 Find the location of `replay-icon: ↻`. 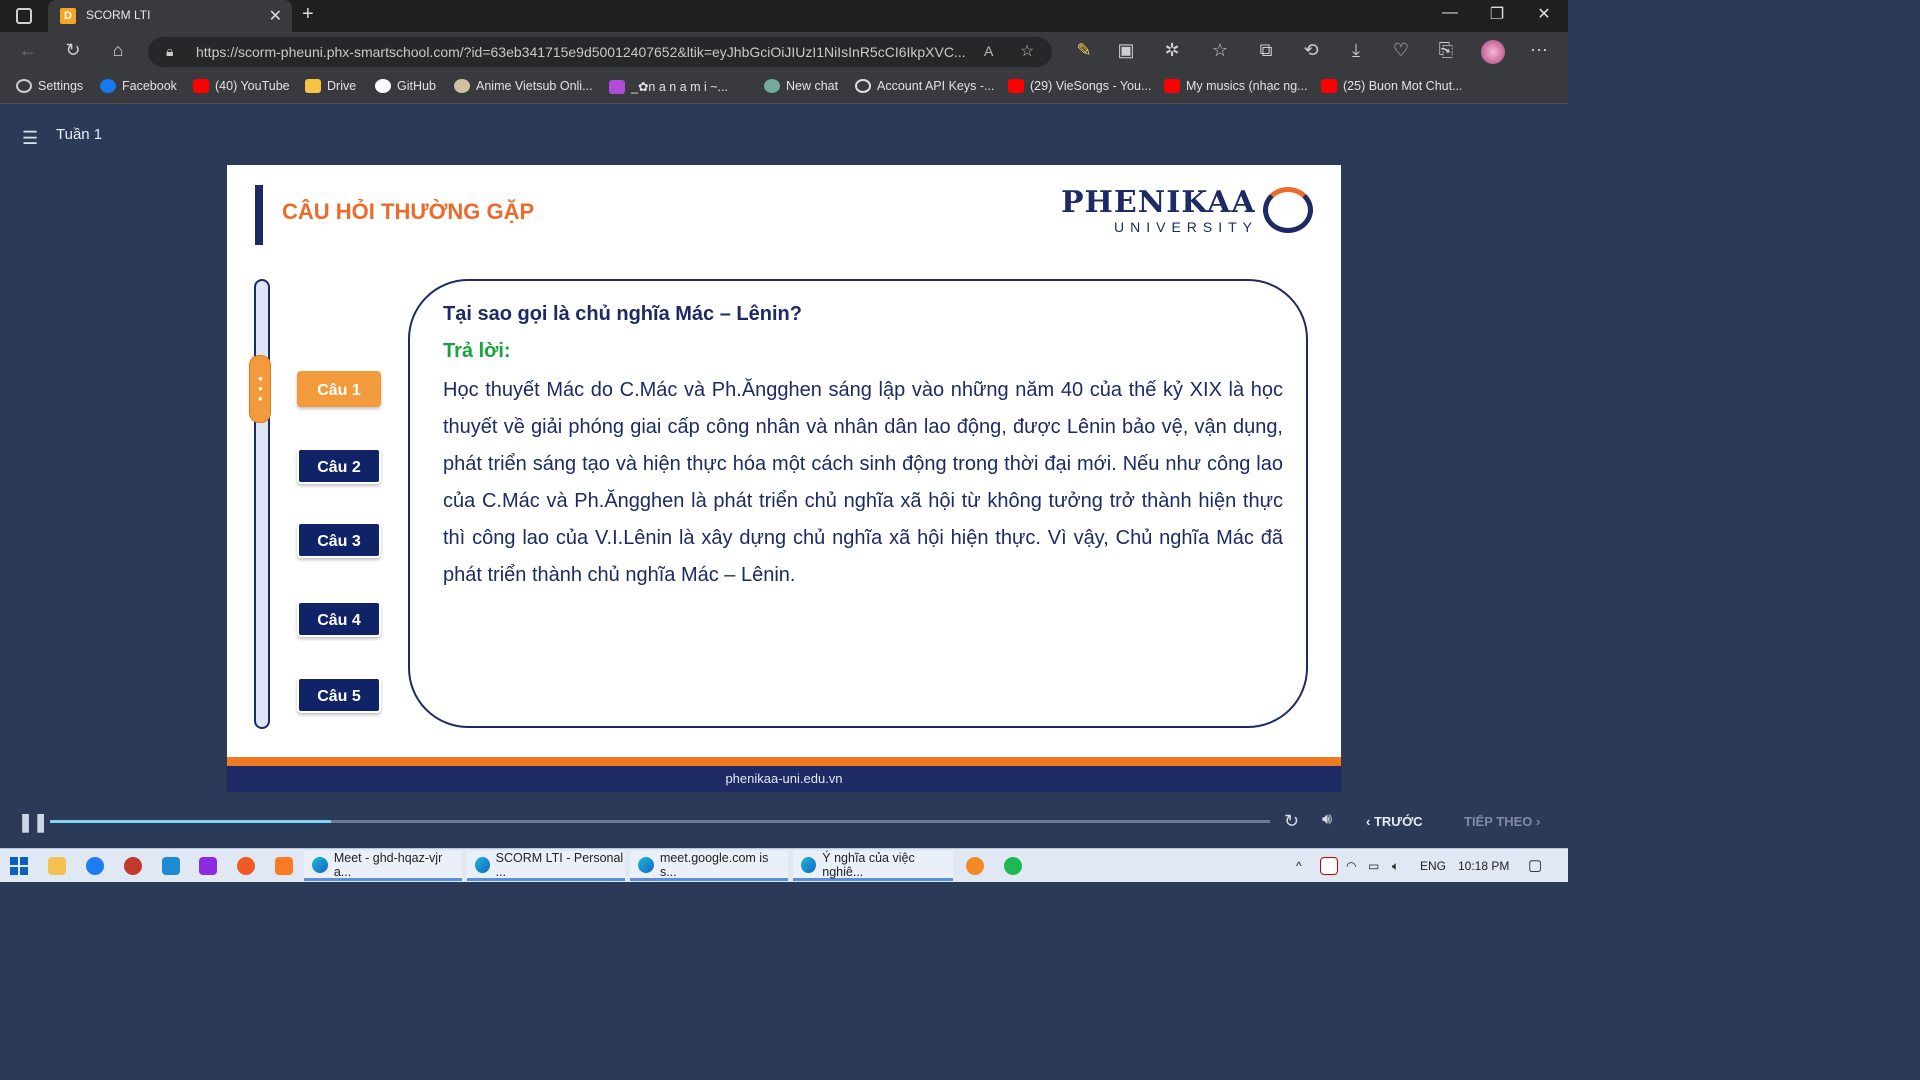

replay-icon: ↻ is located at coordinates (1291, 821).